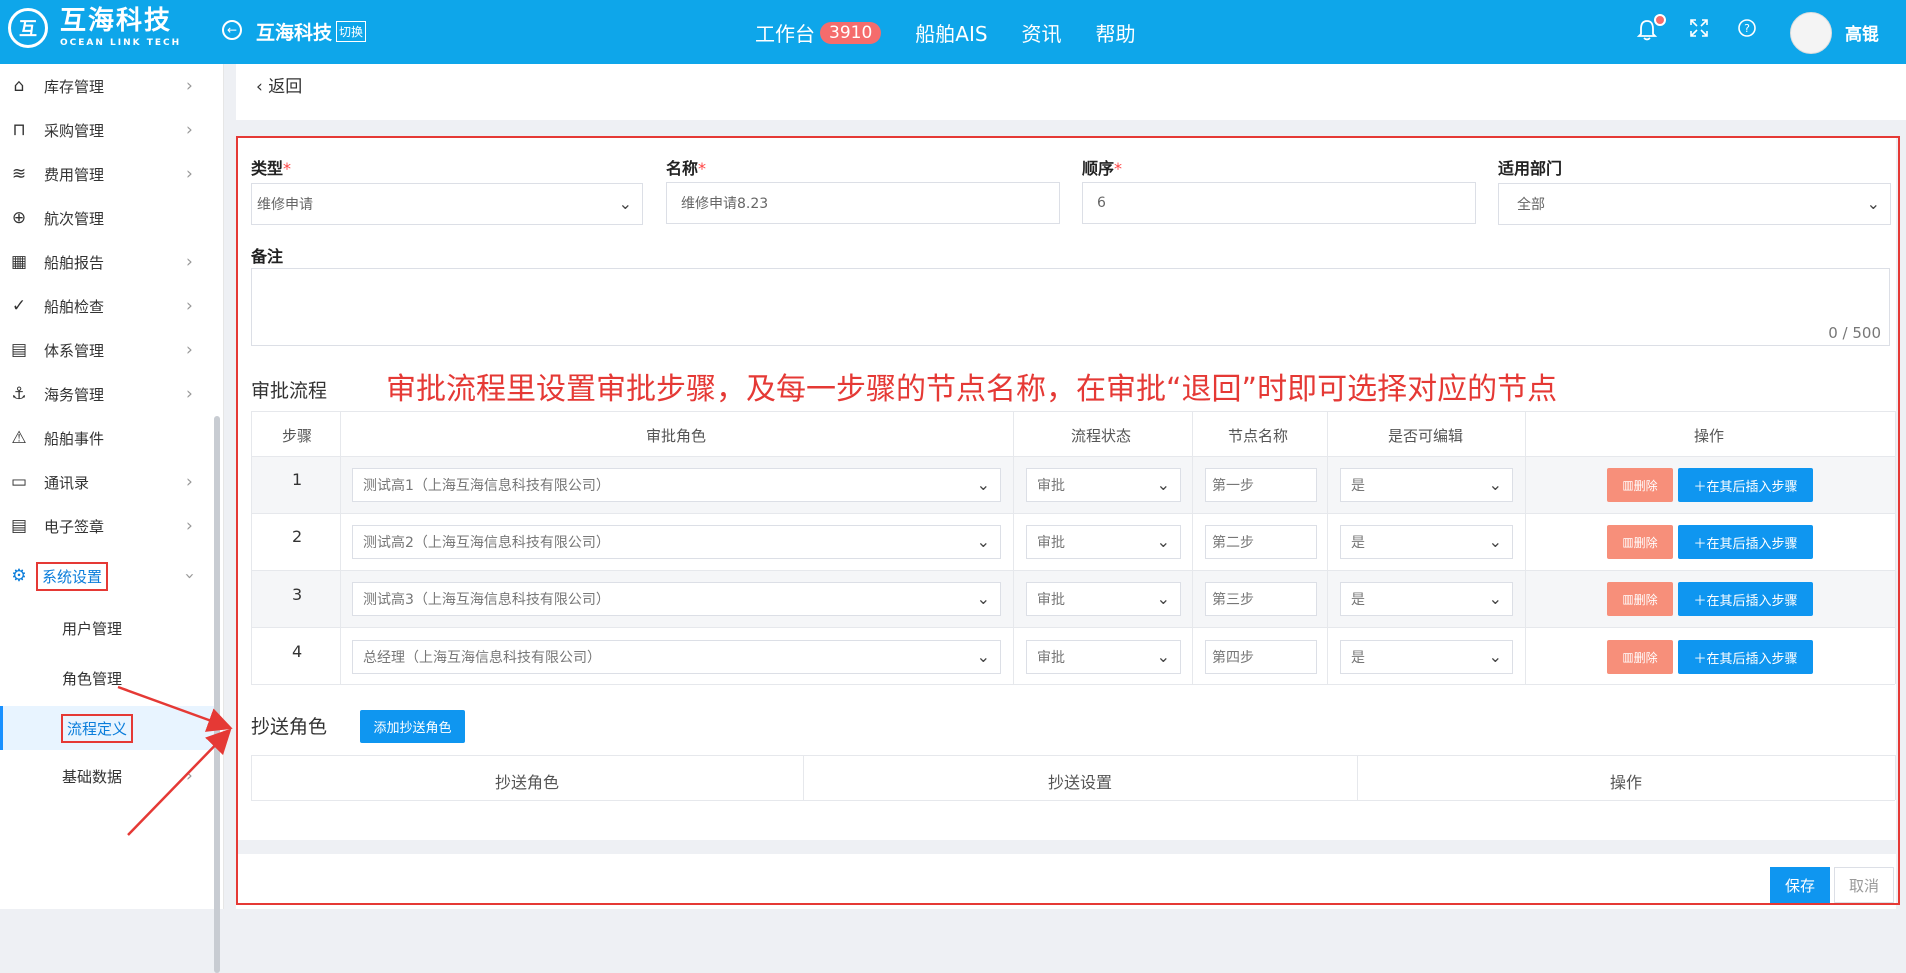  Describe the element at coordinates (1261, 599) in the screenshot. I see `node-name-input: 第三步` at that location.